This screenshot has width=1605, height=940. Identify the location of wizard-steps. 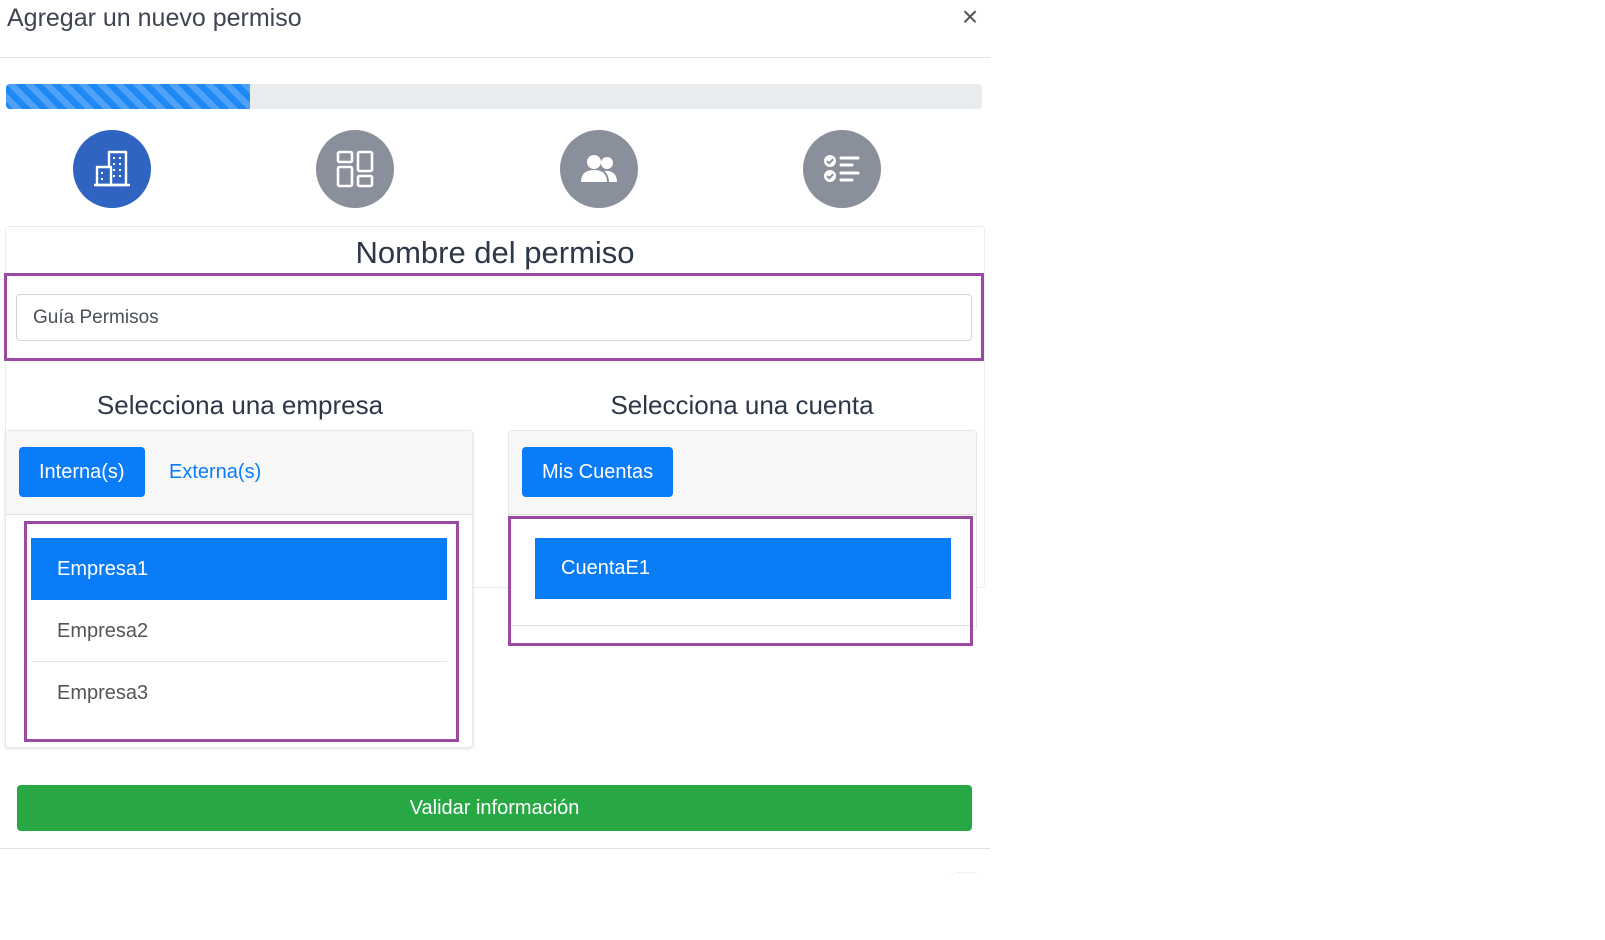
(495, 170).